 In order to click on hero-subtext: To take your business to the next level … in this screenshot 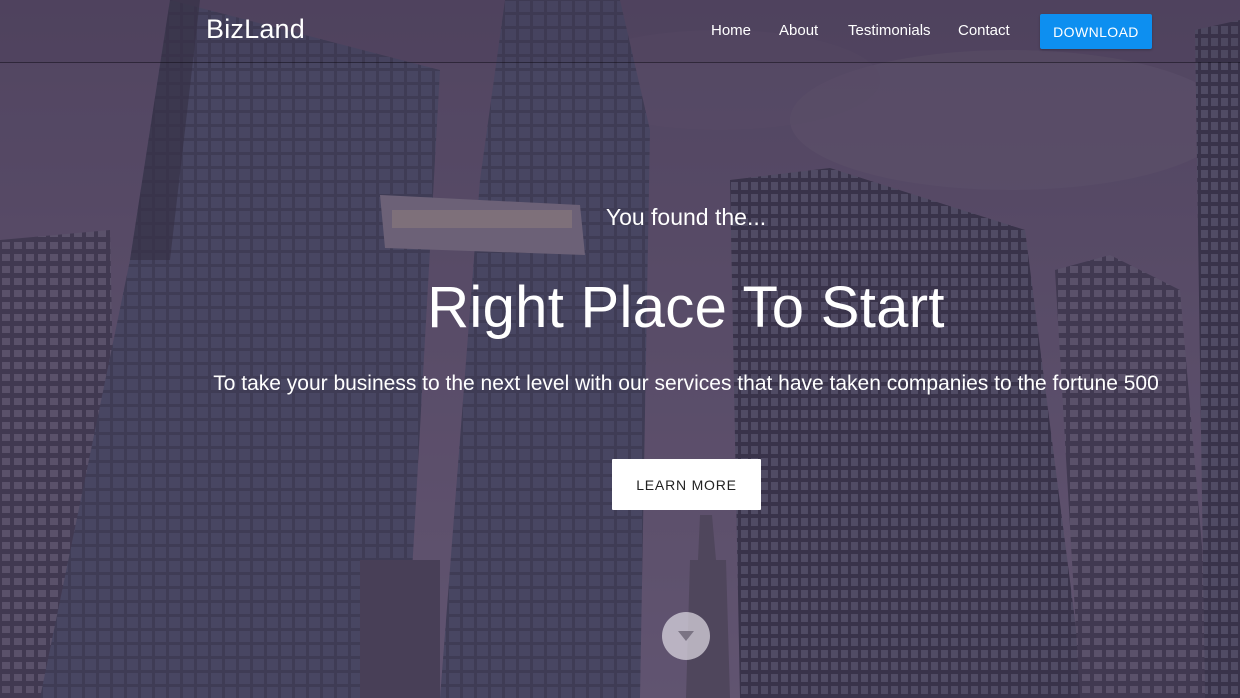, I will do `click(686, 383)`.